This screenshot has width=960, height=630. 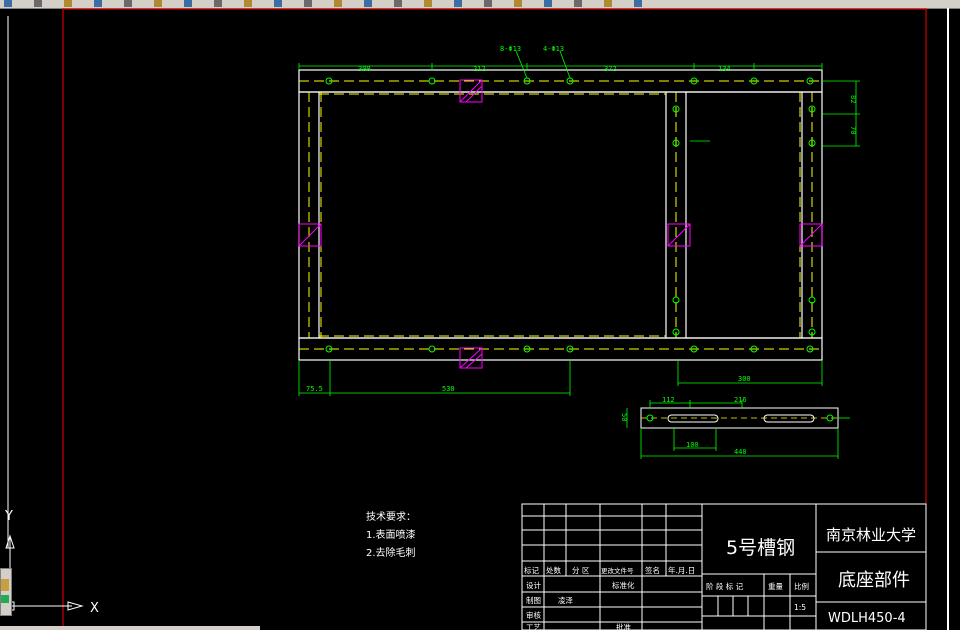 What do you see at coordinates (218, 3) in the screenshot?
I see `paste-icon` at bounding box center [218, 3].